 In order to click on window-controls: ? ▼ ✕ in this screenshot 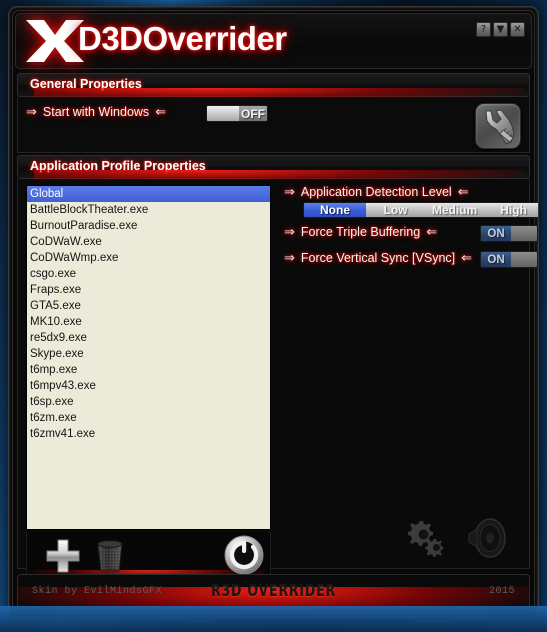, I will do `click(500, 29)`.